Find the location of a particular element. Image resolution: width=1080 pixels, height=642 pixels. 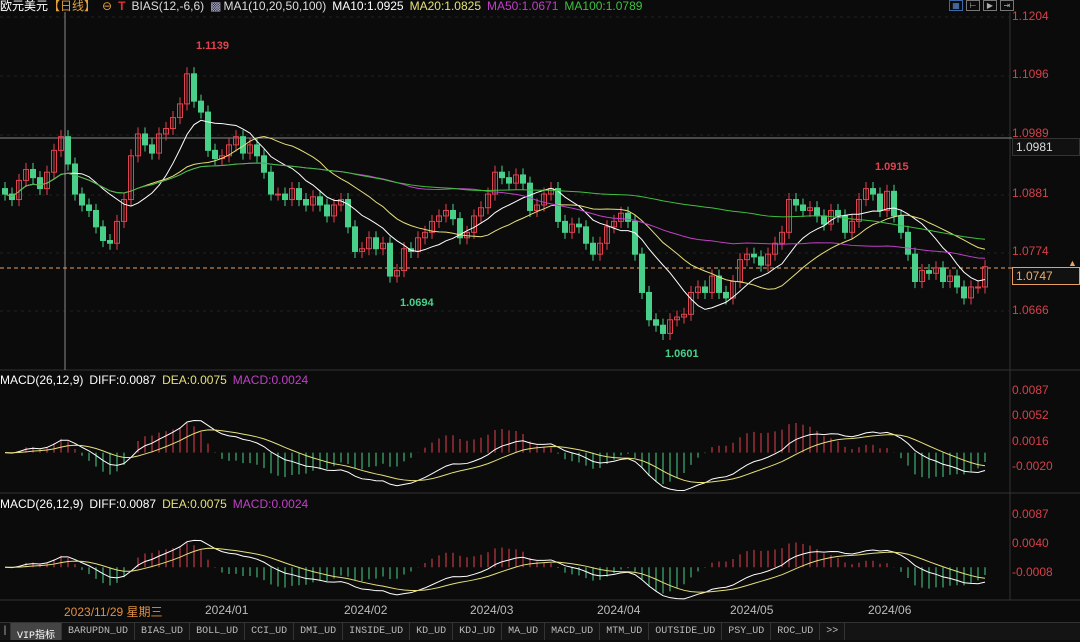

tab-more: >> is located at coordinates (833, 631).